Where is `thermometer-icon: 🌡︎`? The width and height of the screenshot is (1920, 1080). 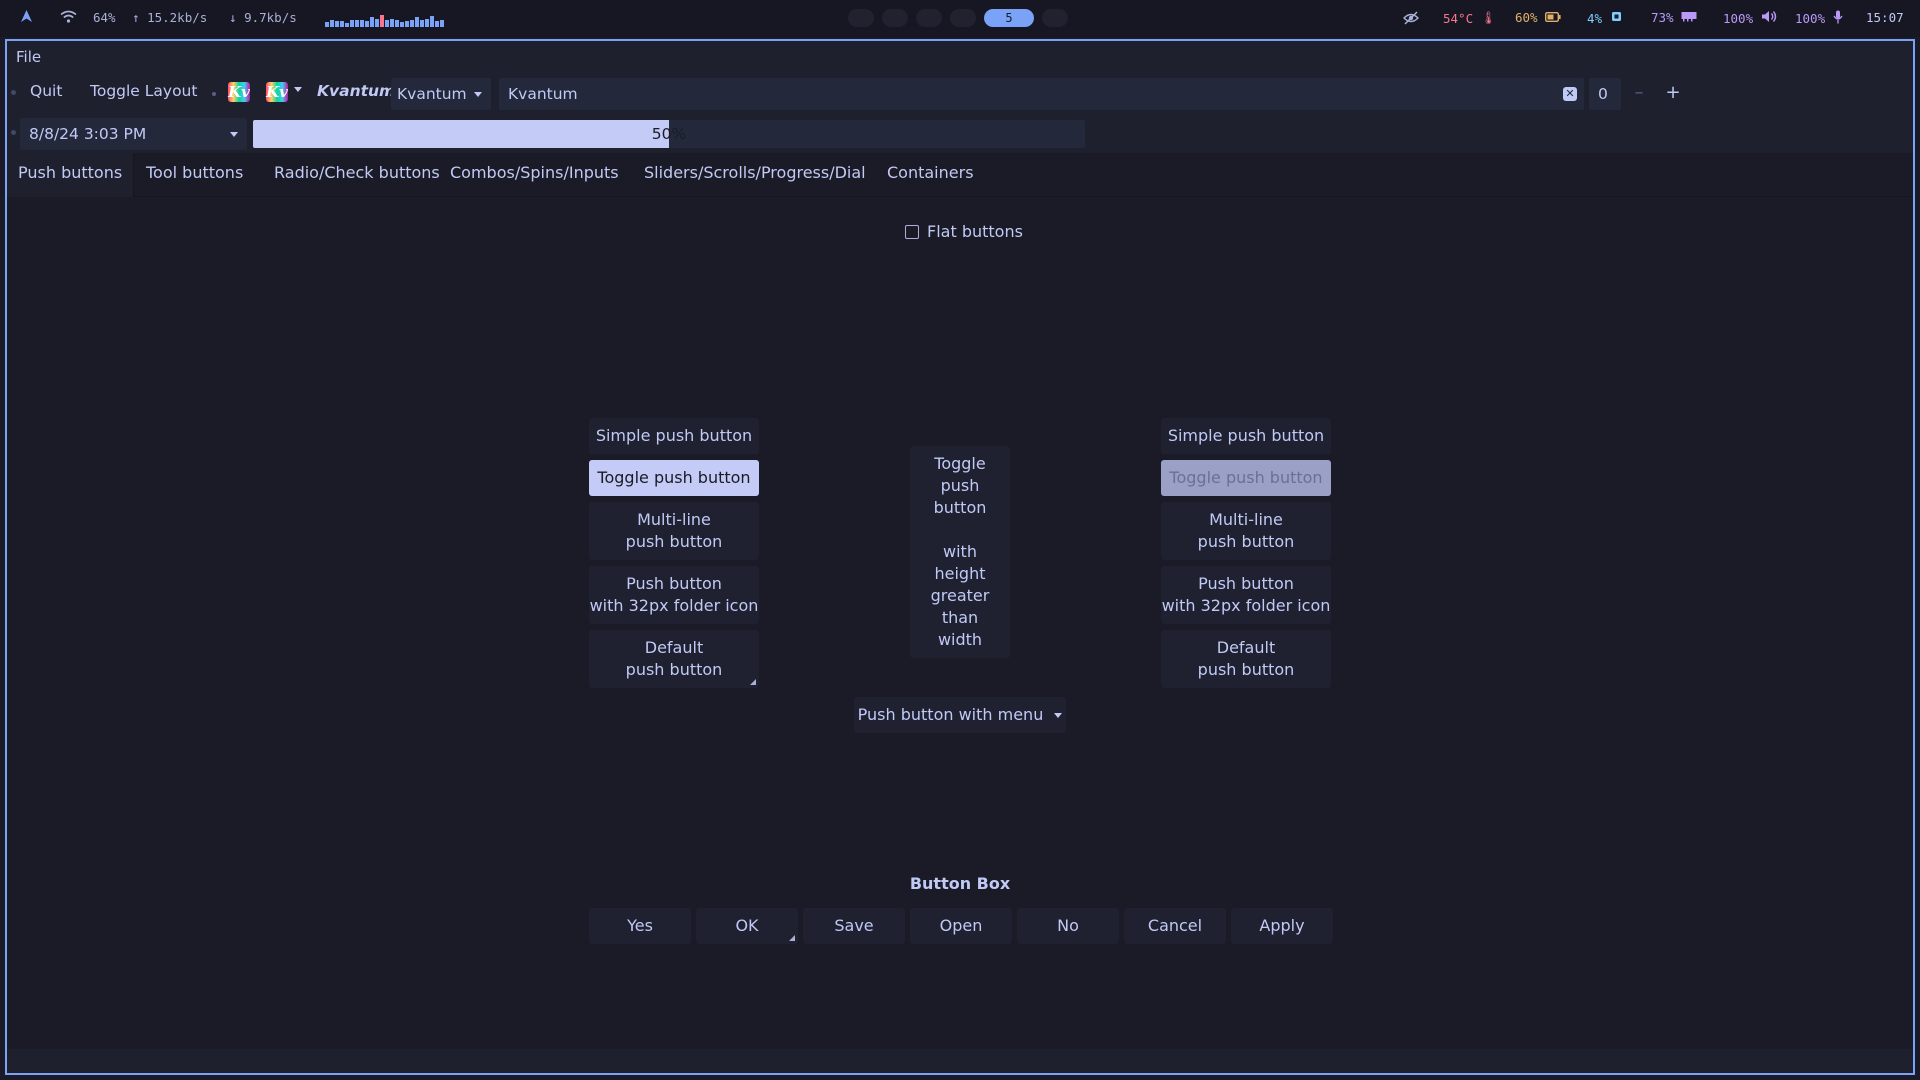
thermometer-icon: 🌡︎ is located at coordinates (1488, 17).